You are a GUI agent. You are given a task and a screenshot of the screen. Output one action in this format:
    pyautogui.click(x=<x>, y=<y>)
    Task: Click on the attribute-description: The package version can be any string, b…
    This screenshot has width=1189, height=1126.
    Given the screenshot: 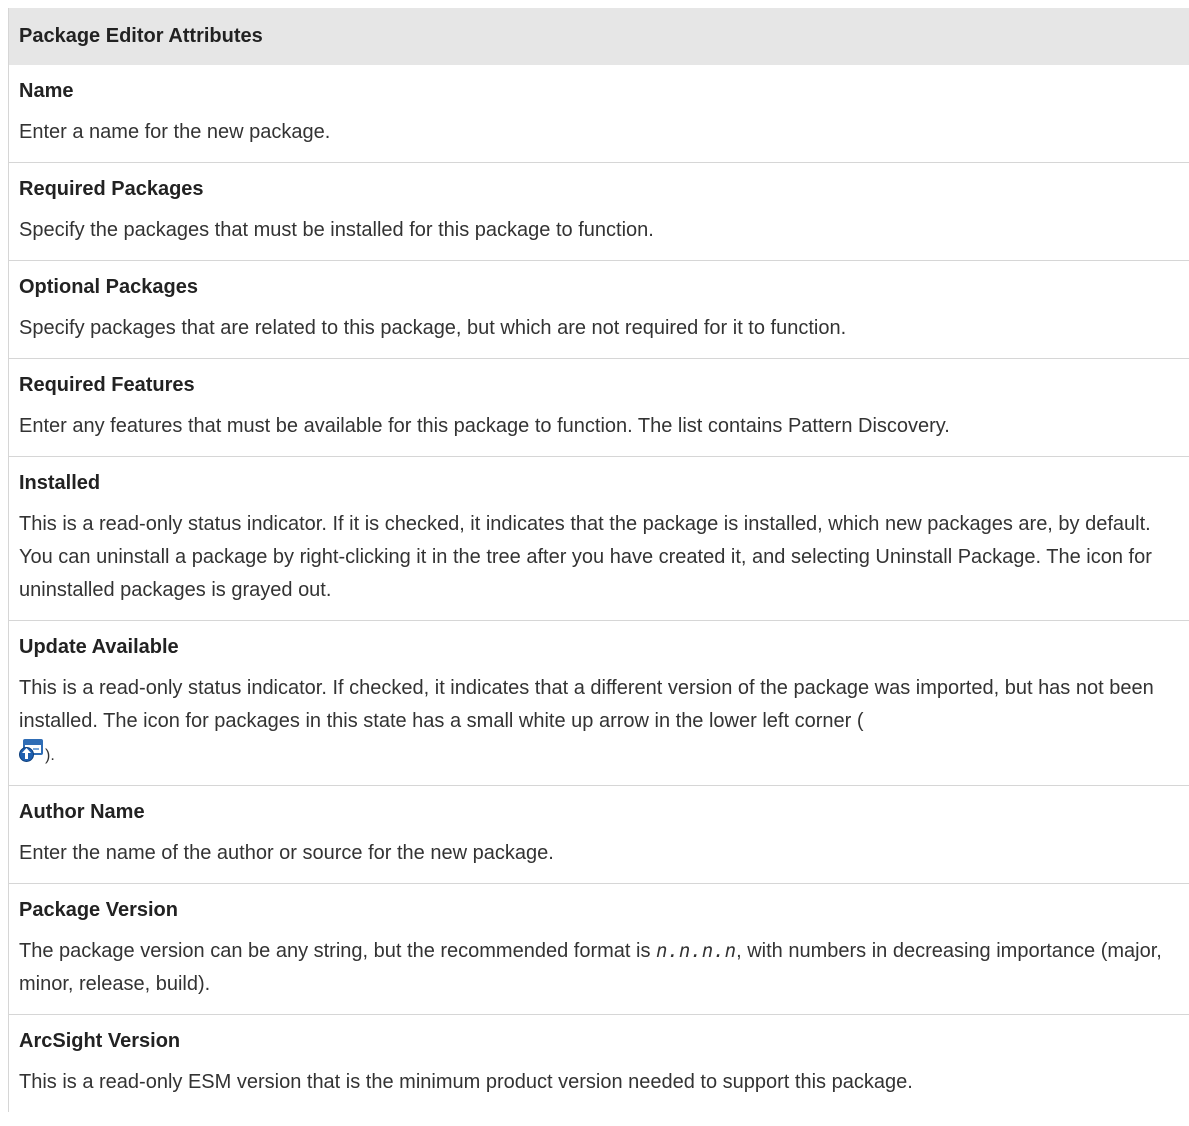 What is the action you would take?
    pyautogui.click(x=599, y=968)
    